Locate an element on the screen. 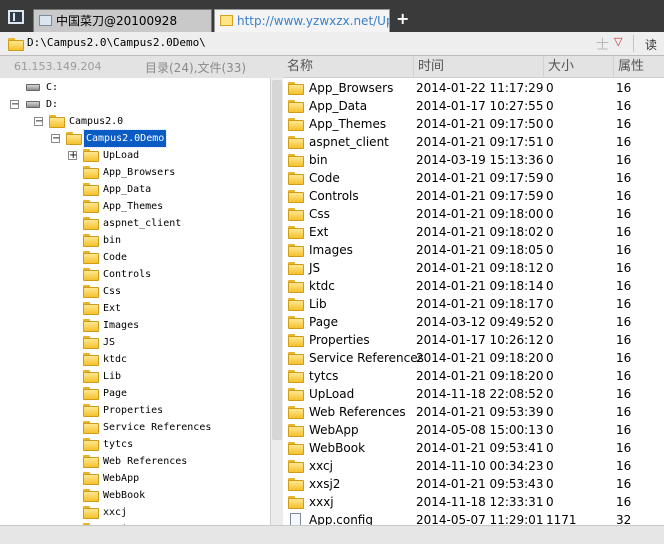  list-row: WebApp 2014-05-08 15:00:13 0 16 is located at coordinates (473, 430).